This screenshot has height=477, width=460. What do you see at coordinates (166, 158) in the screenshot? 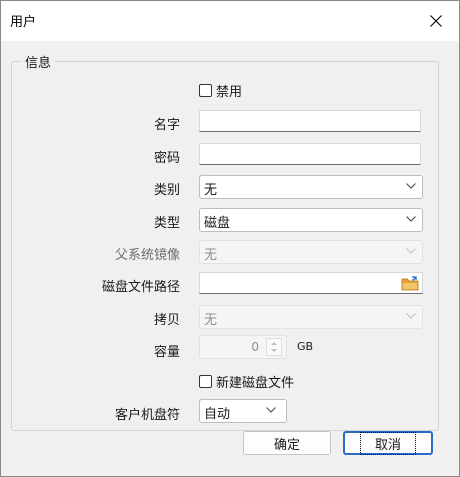
I see `password-label: 密码` at bounding box center [166, 158].